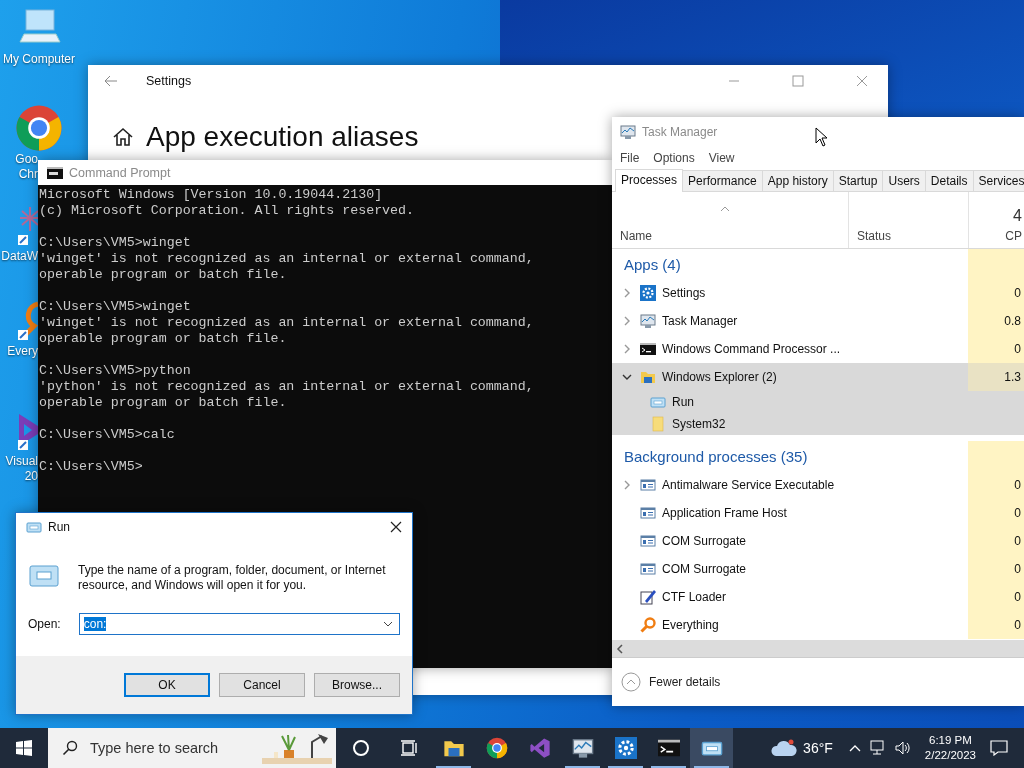 This screenshot has width=1024, height=768. Describe the element at coordinates (388, 624) in the screenshot. I see `dropdown-icon` at that location.